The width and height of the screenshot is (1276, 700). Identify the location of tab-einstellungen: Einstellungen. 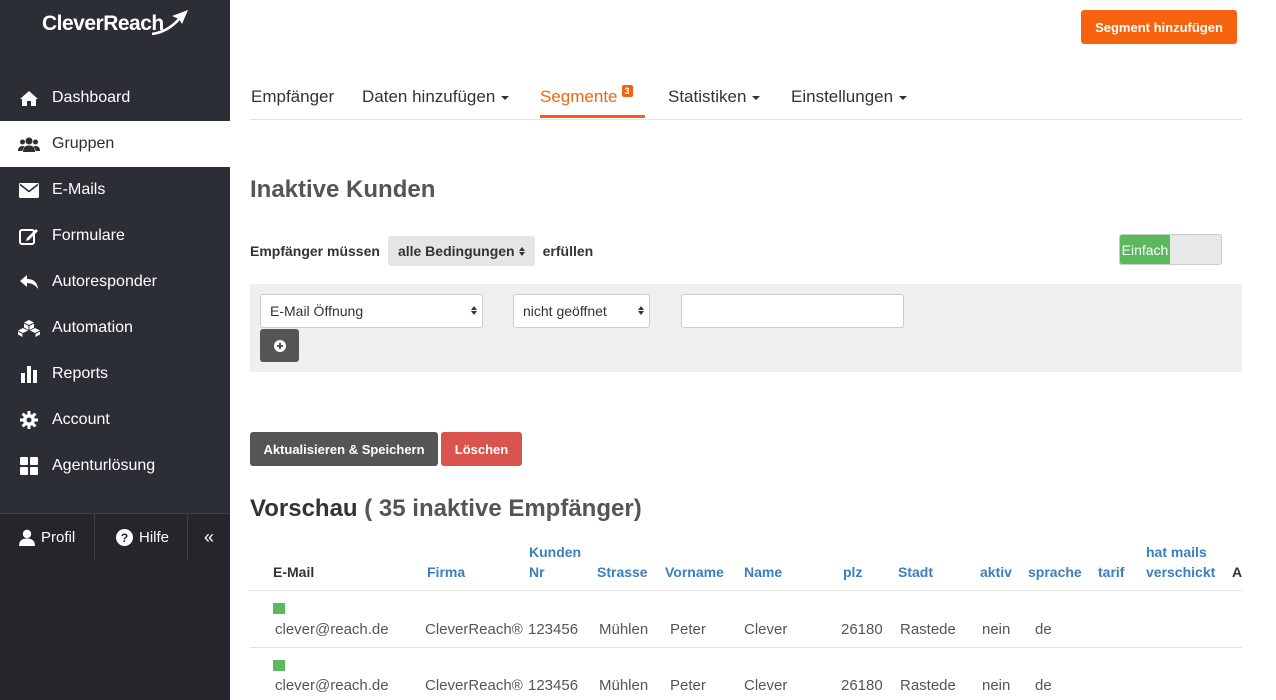
(849, 97).